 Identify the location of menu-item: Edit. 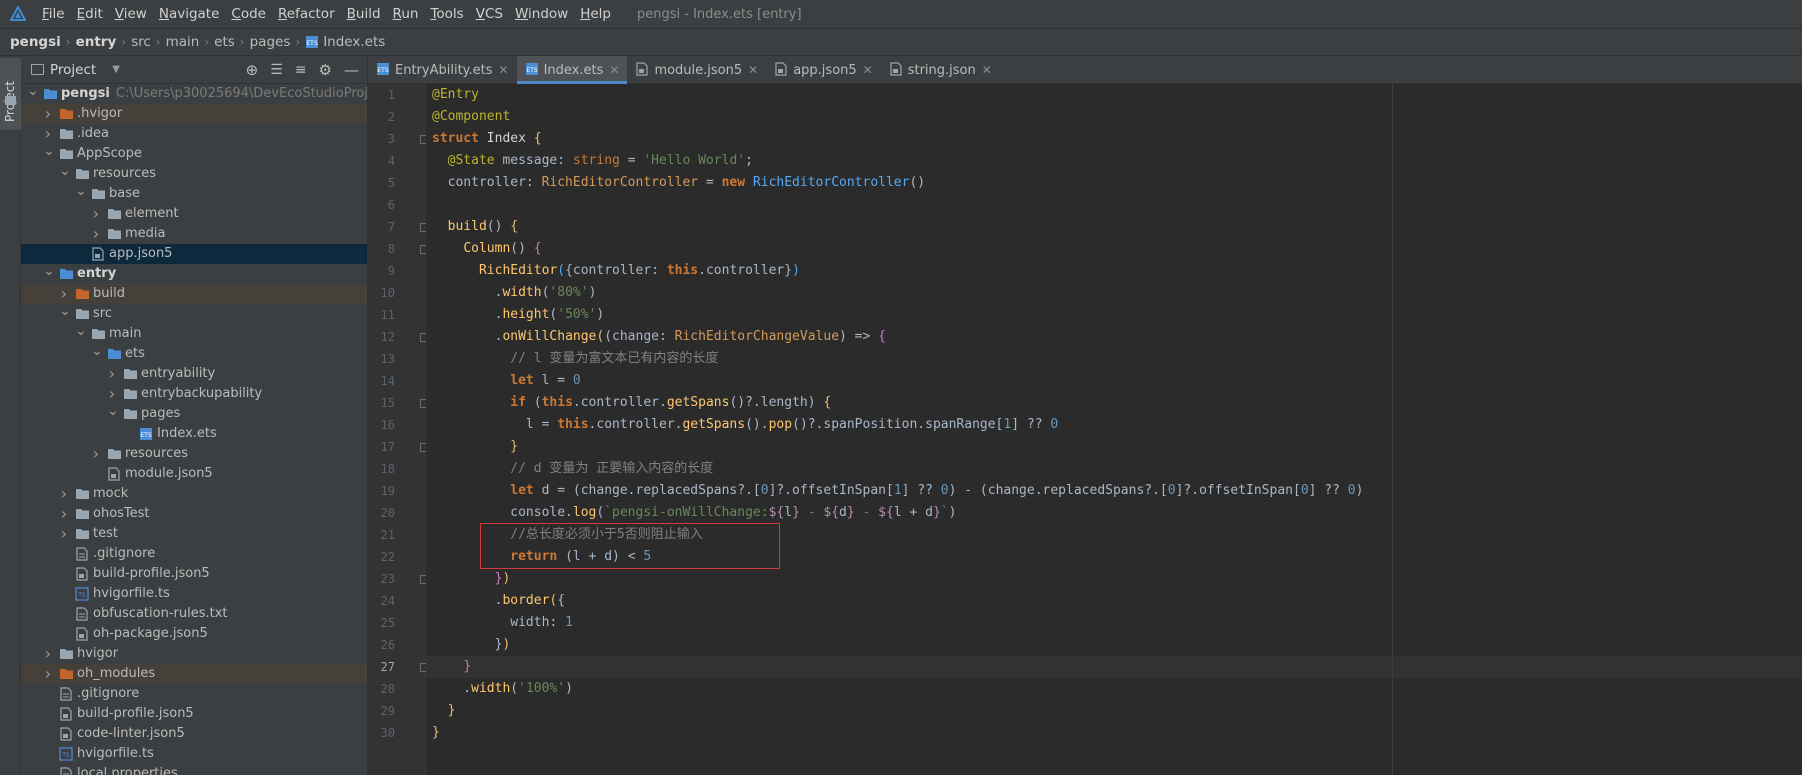
(90, 14).